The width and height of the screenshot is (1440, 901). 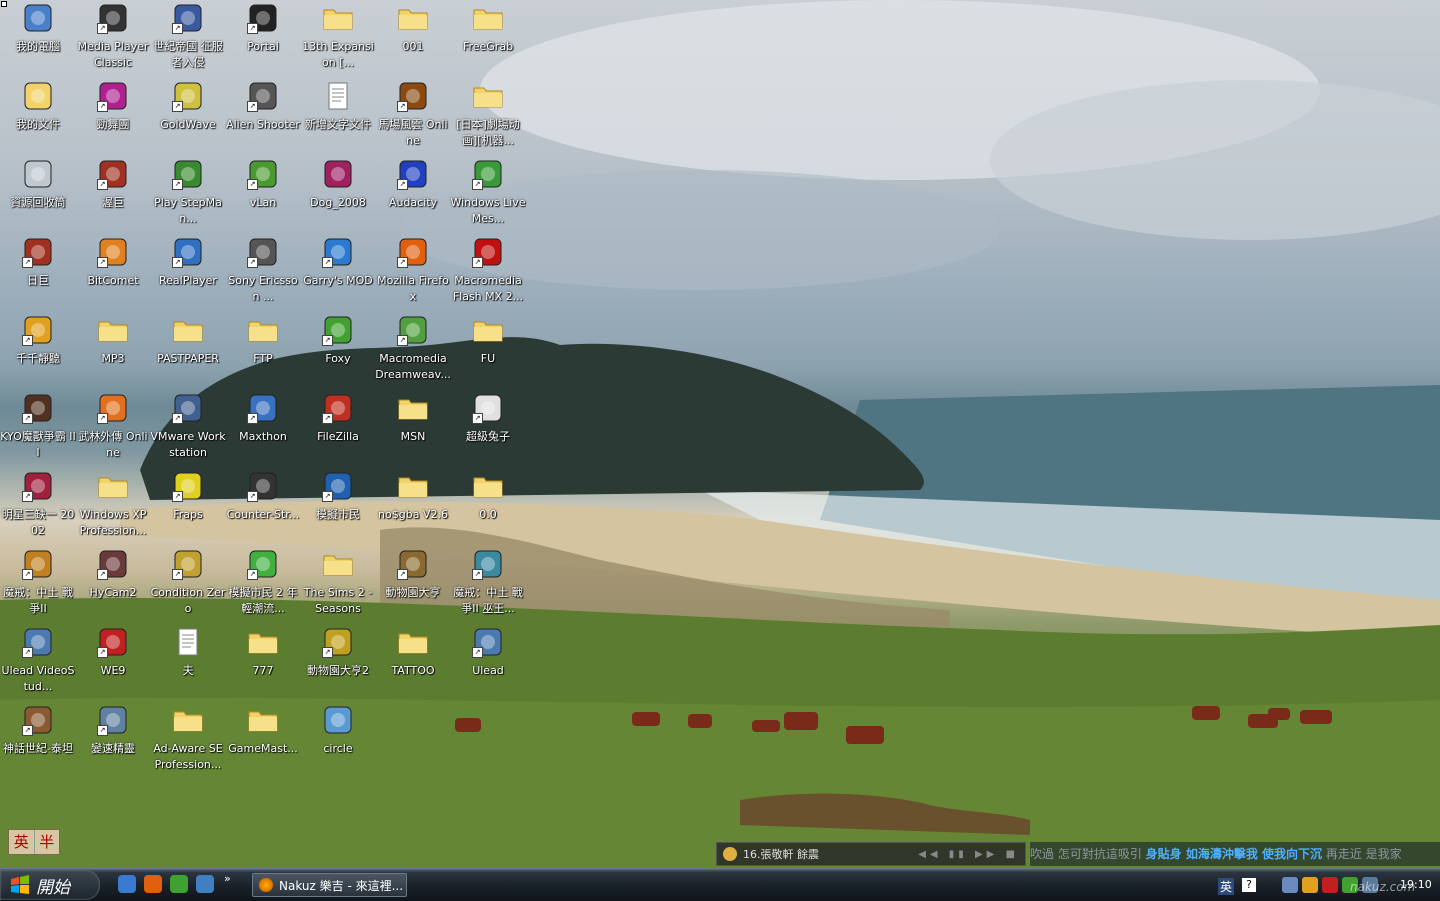 What do you see at coordinates (38, 202) in the screenshot?
I see `desktop-icon-label: 資源回收筒` at bounding box center [38, 202].